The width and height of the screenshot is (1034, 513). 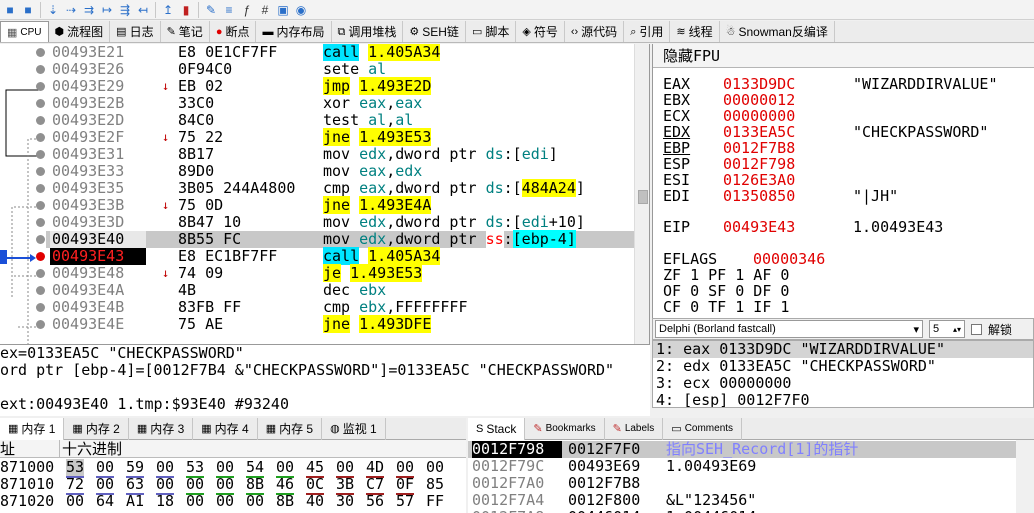 I want to click on disasm-row: 00493E21 E8 0E1CF7FF call 1.405A34, so click(x=340, y=52).